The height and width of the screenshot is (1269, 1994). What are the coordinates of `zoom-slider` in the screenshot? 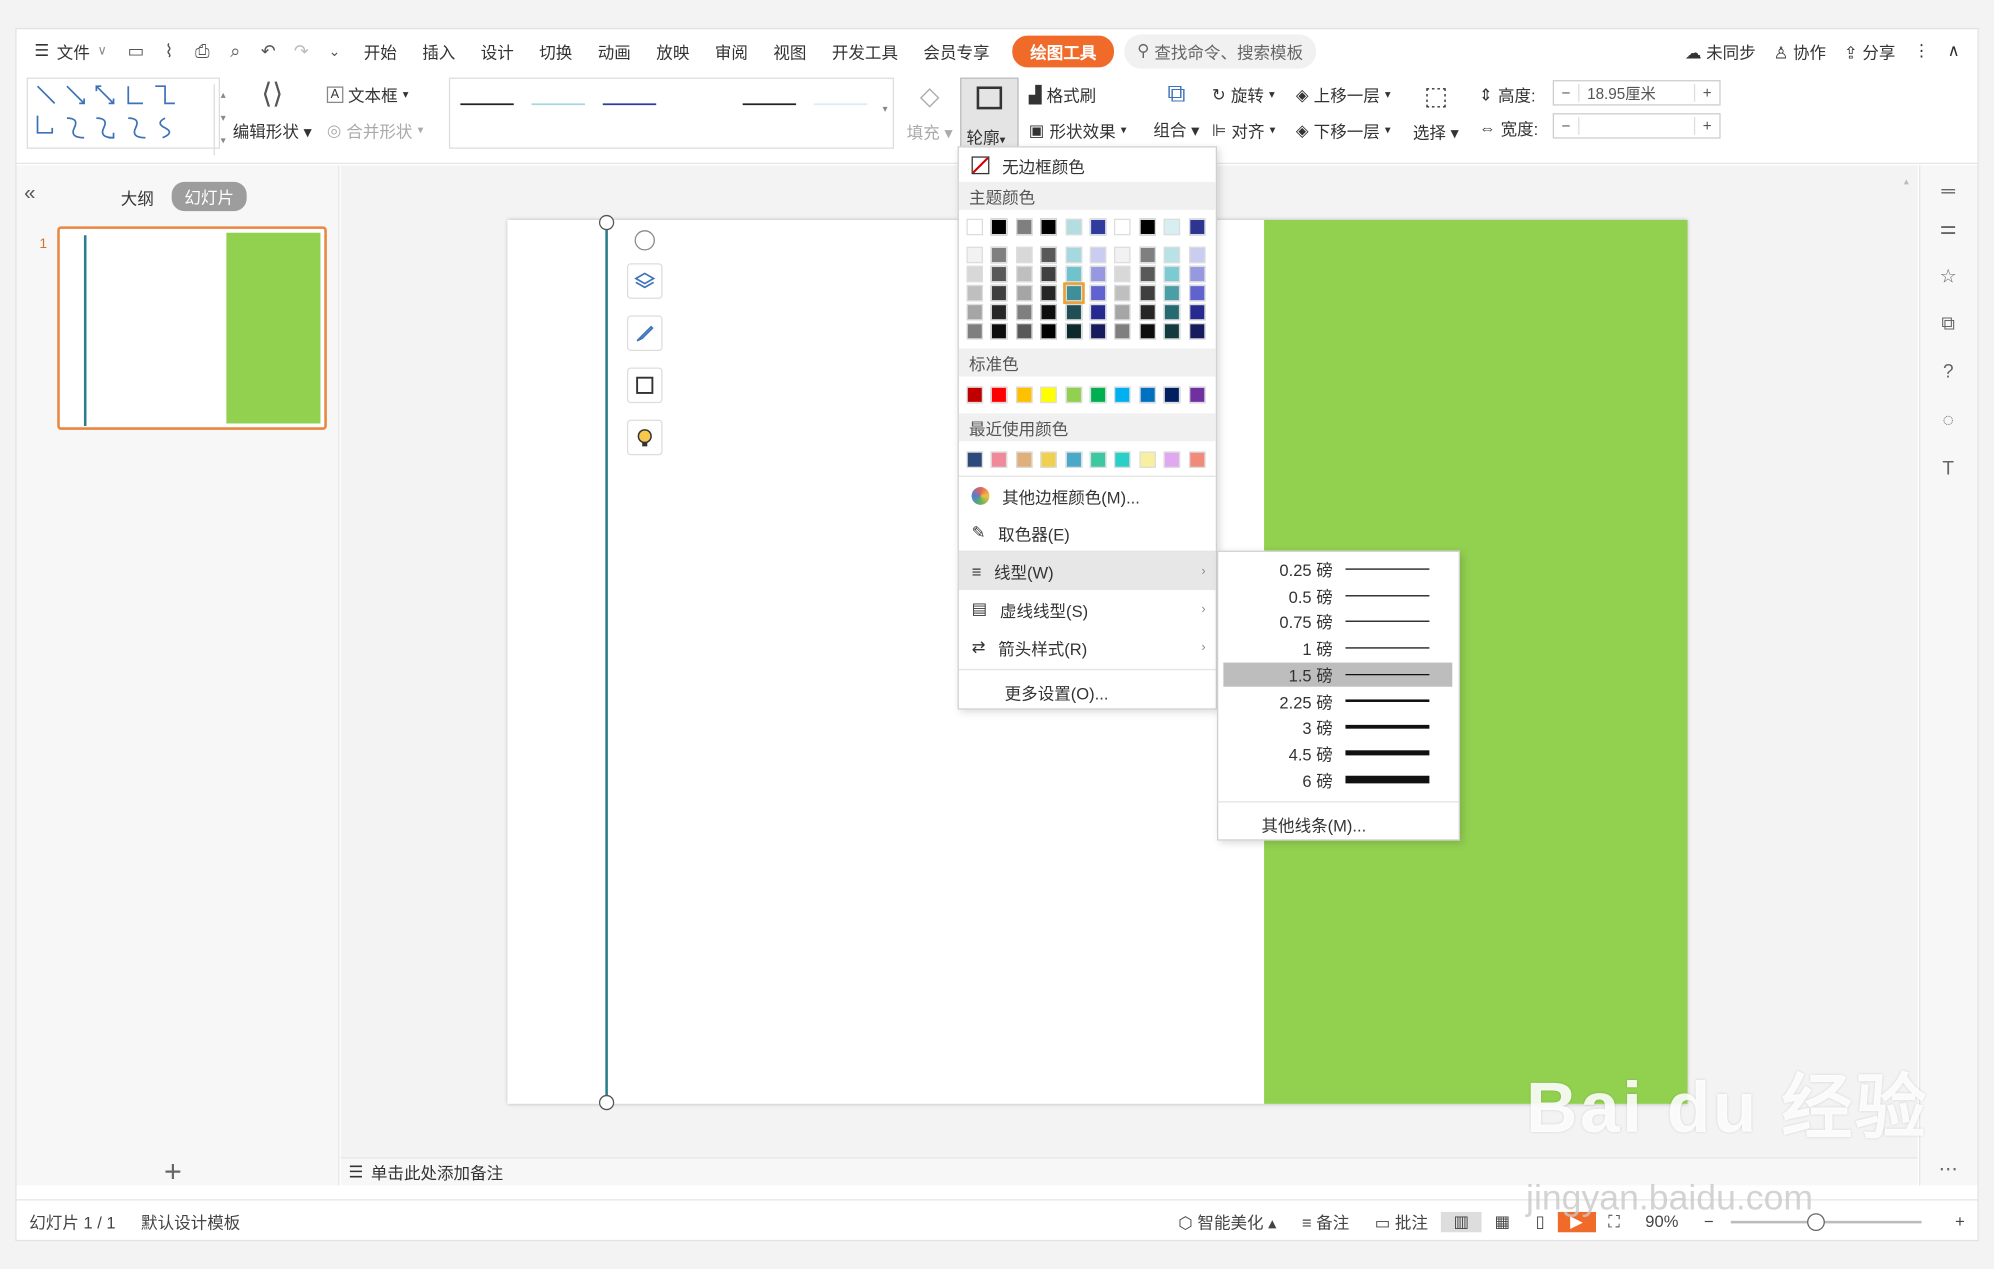 It's located at (1826, 1222).